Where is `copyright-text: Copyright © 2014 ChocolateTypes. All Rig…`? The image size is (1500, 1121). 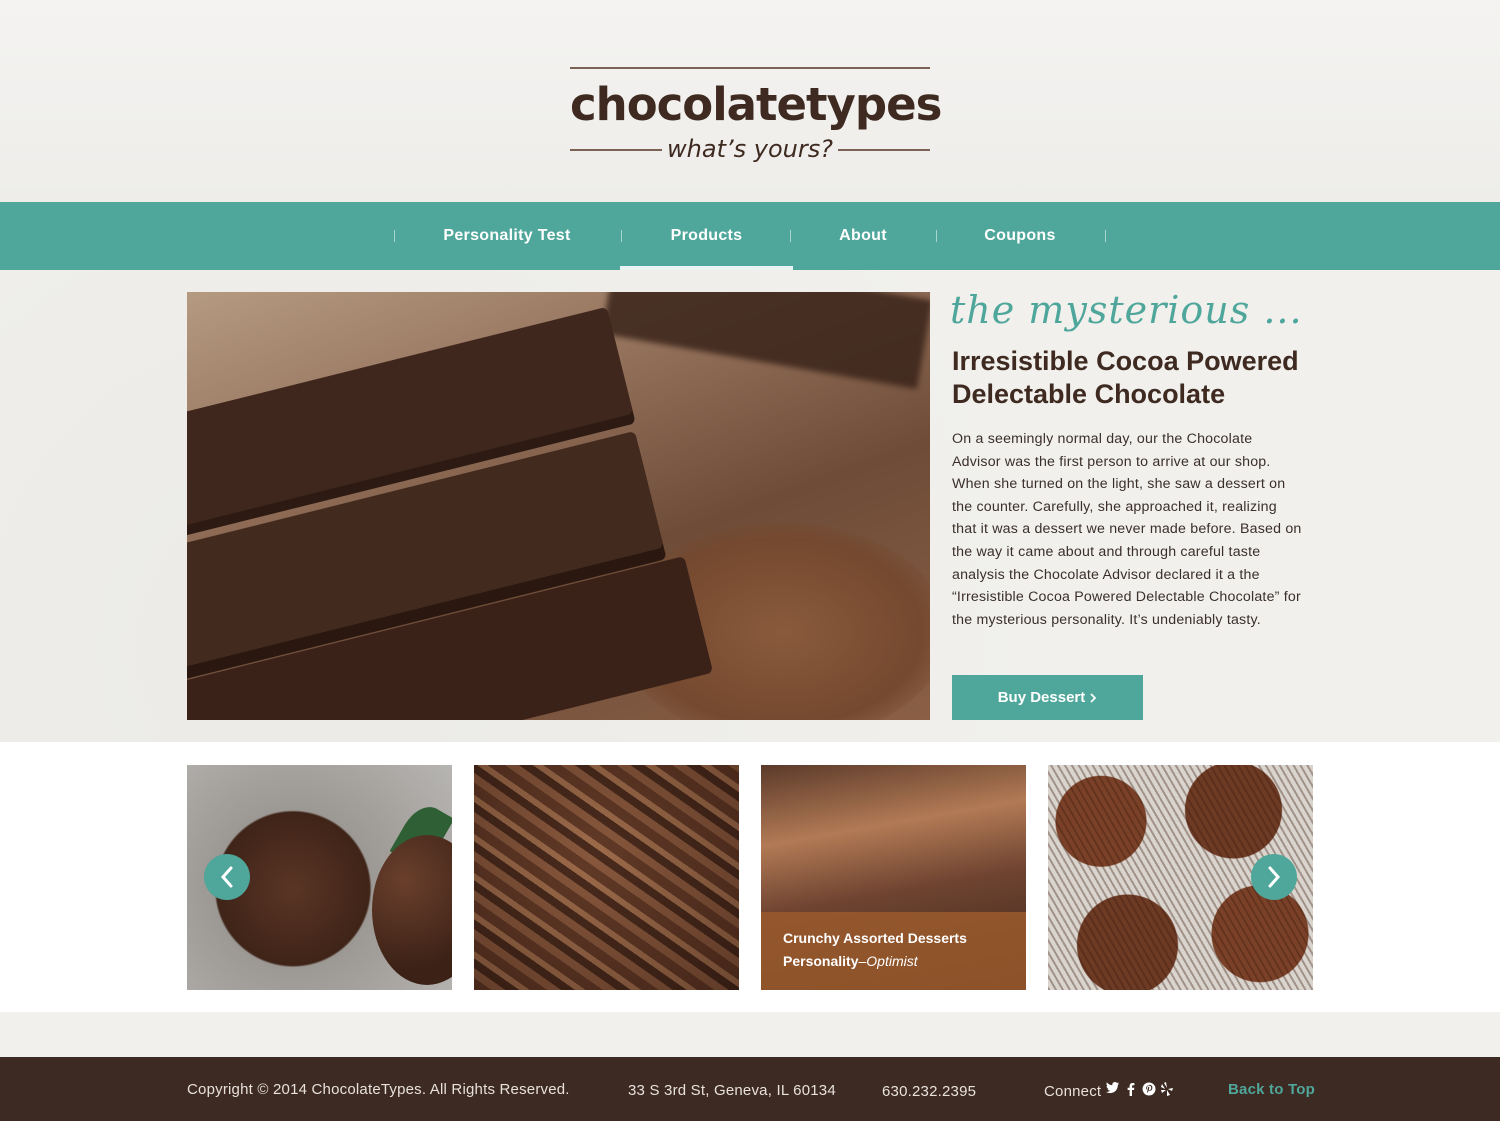
copyright-text: Copyright © 2014 ChocolateTypes. All Rig… is located at coordinates (378, 1089).